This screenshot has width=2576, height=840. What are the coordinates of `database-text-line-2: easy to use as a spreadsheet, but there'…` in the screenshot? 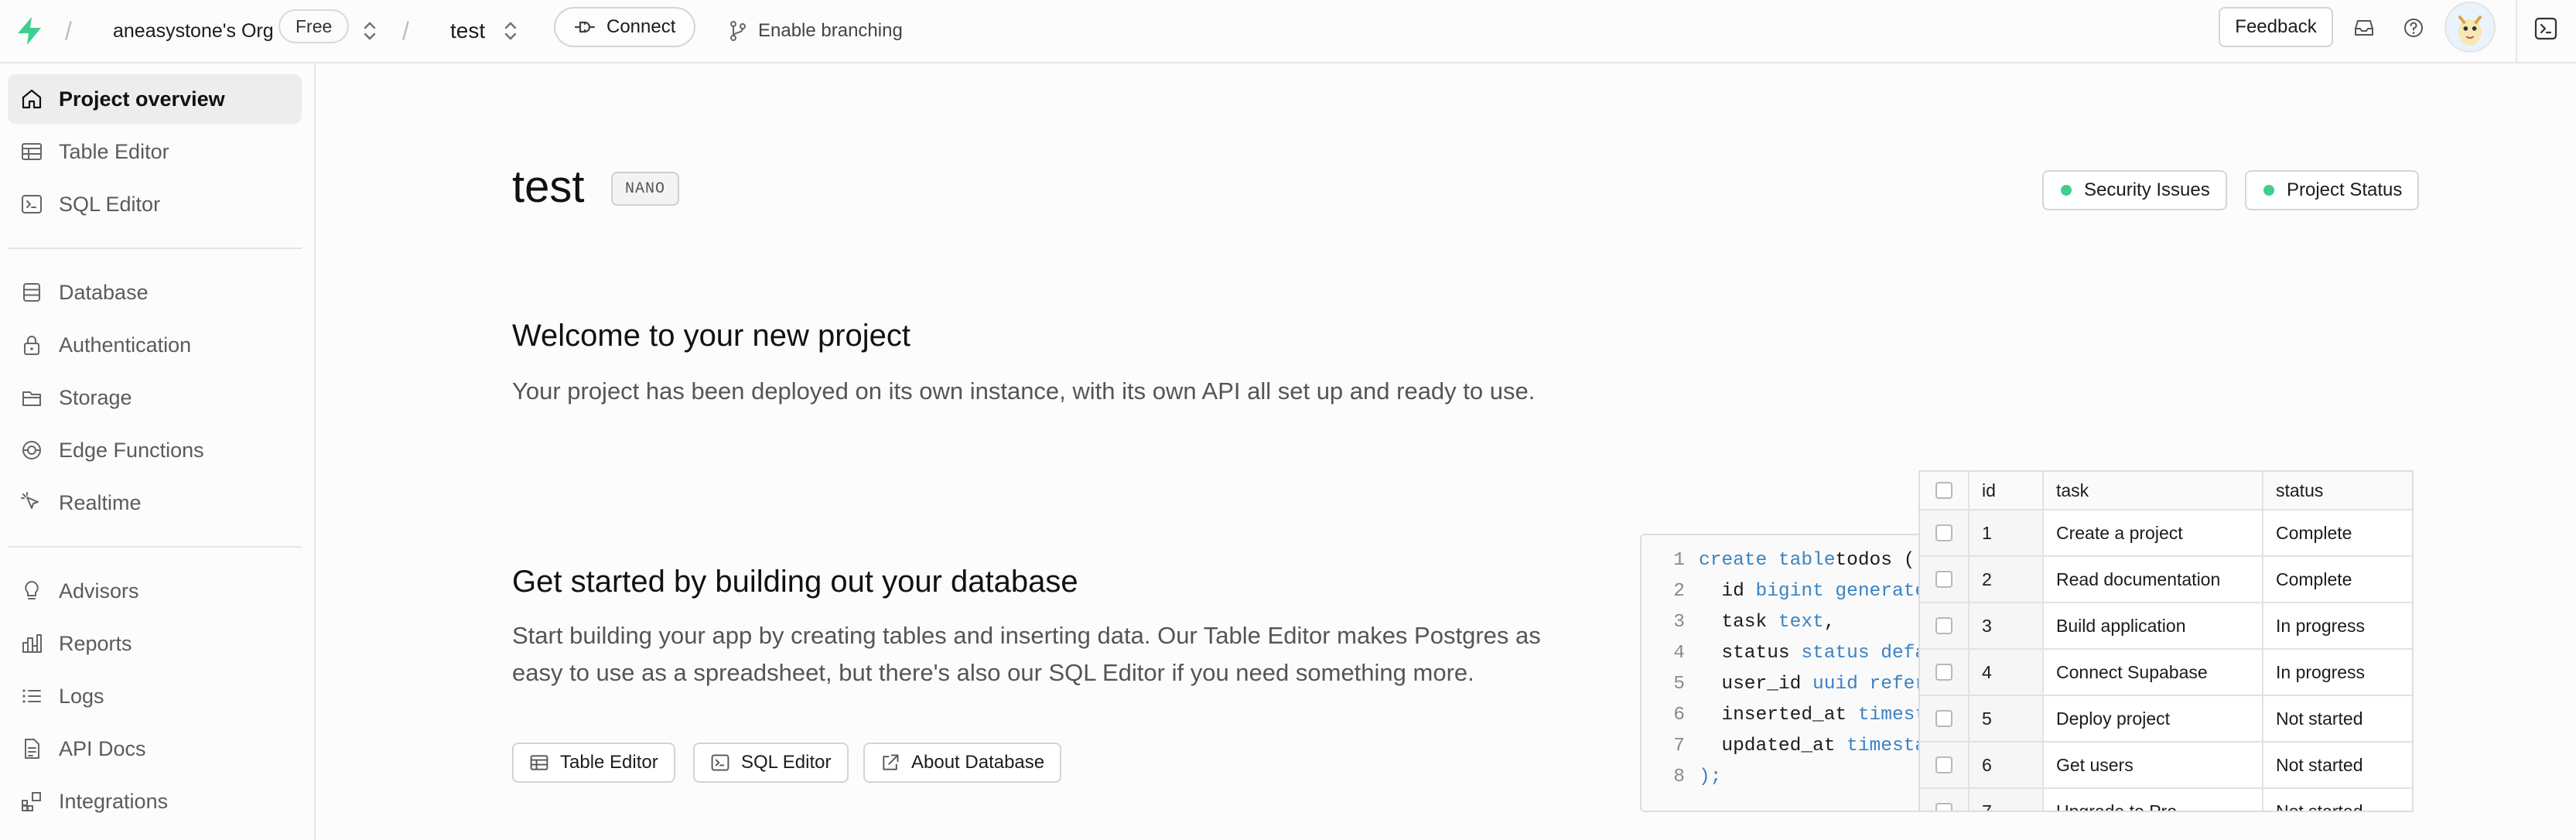 It's located at (993, 673).